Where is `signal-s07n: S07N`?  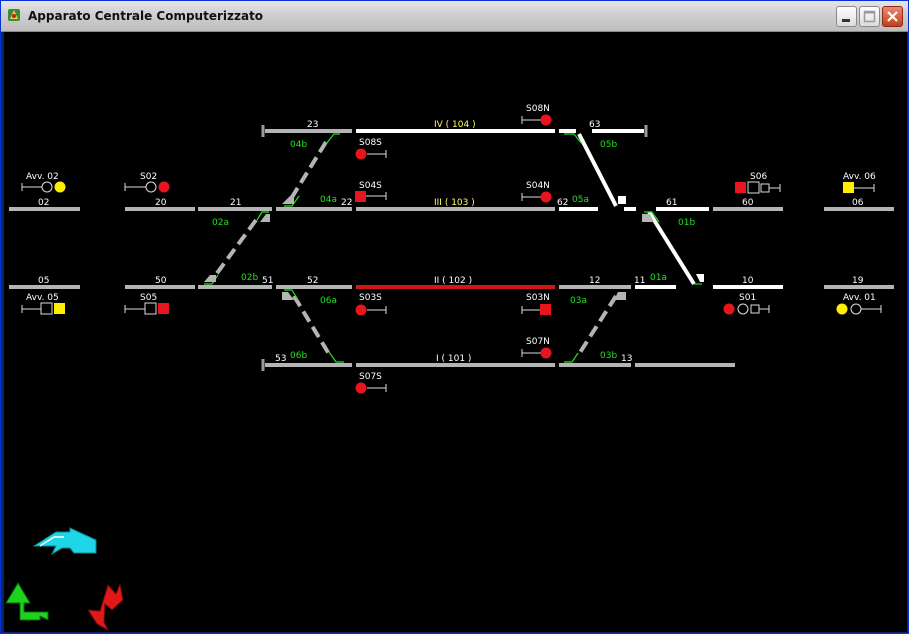 signal-s07n: S07N is located at coordinates (536, 348).